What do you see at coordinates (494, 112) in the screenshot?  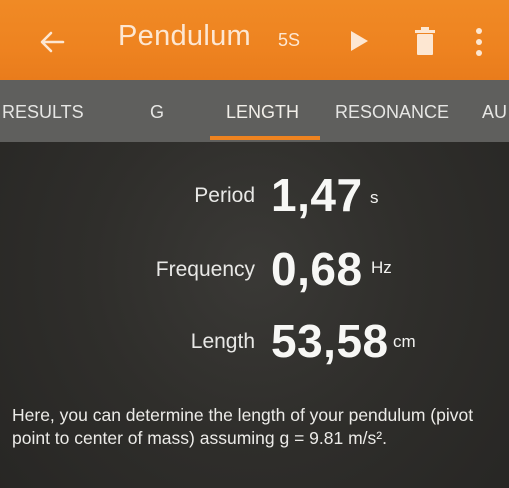 I see `tab-auto: AU` at bounding box center [494, 112].